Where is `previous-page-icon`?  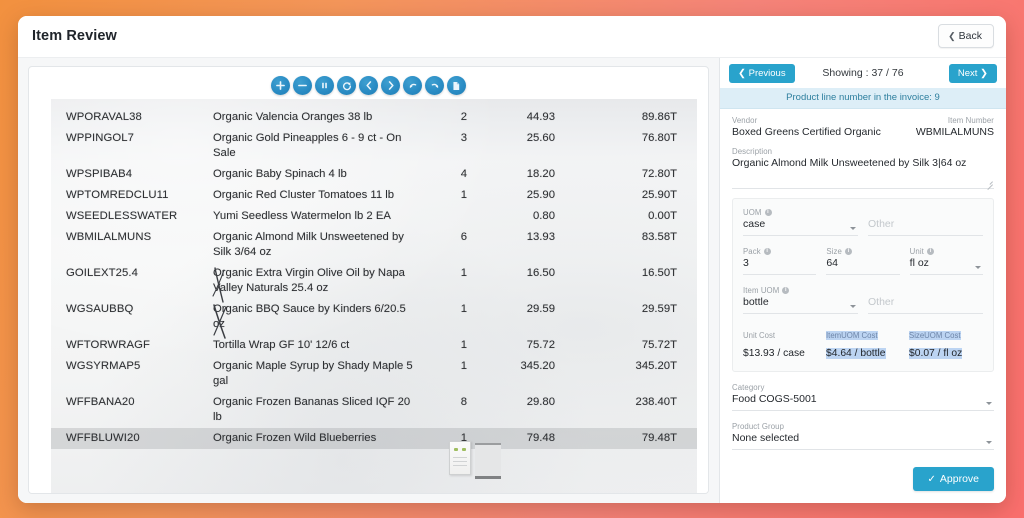 previous-page-icon is located at coordinates (368, 85).